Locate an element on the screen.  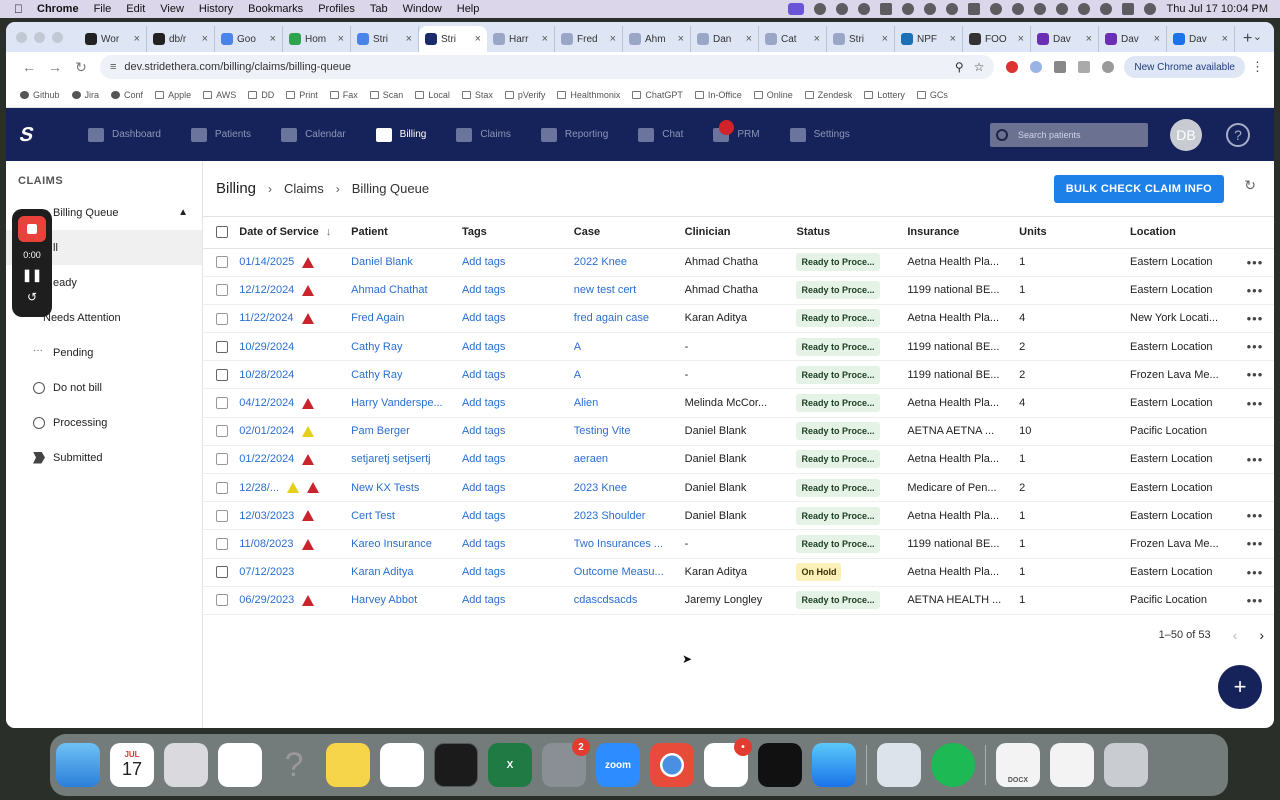
date-of-service-link: 11/22/2024 is located at coordinates (266, 318).